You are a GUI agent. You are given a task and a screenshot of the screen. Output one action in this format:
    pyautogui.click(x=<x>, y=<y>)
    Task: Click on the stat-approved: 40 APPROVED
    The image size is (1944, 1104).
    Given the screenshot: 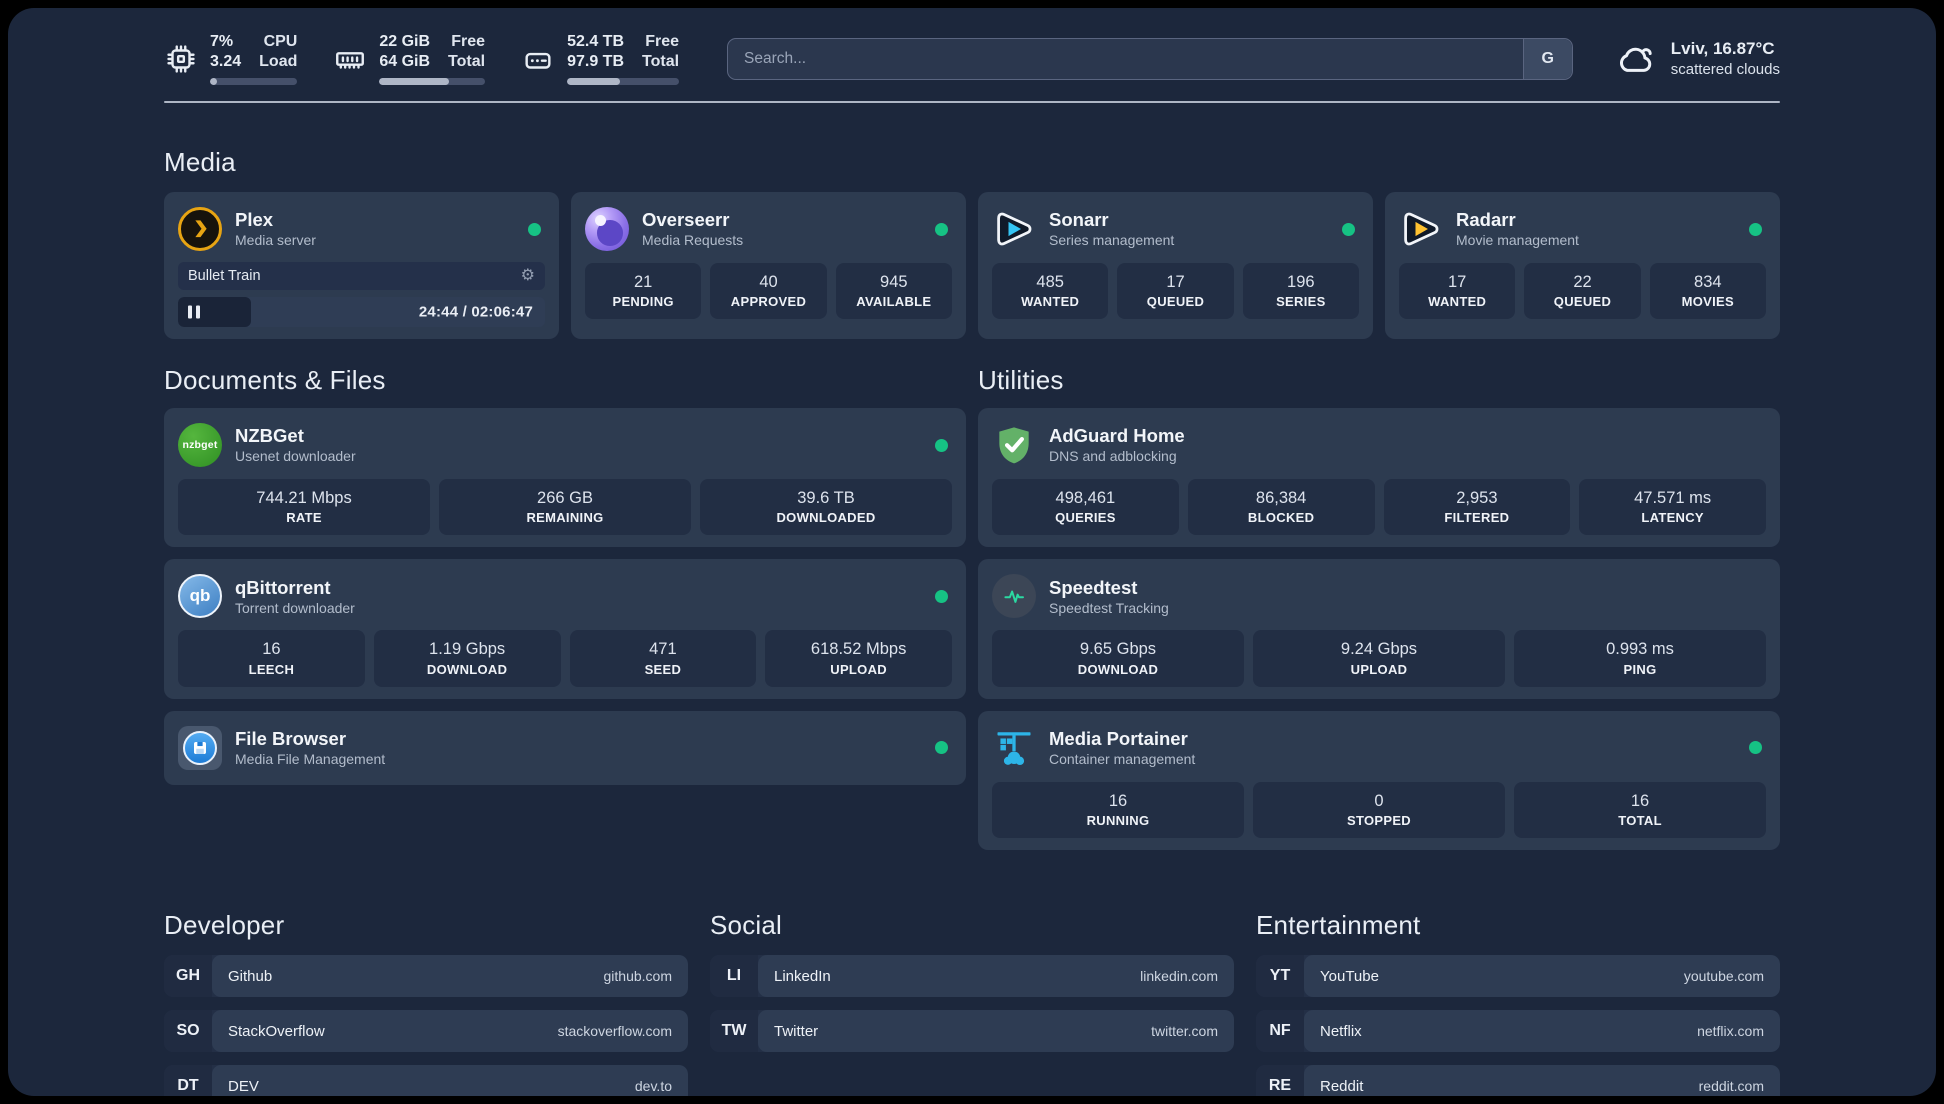 What is the action you would take?
    pyautogui.click(x=768, y=291)
    